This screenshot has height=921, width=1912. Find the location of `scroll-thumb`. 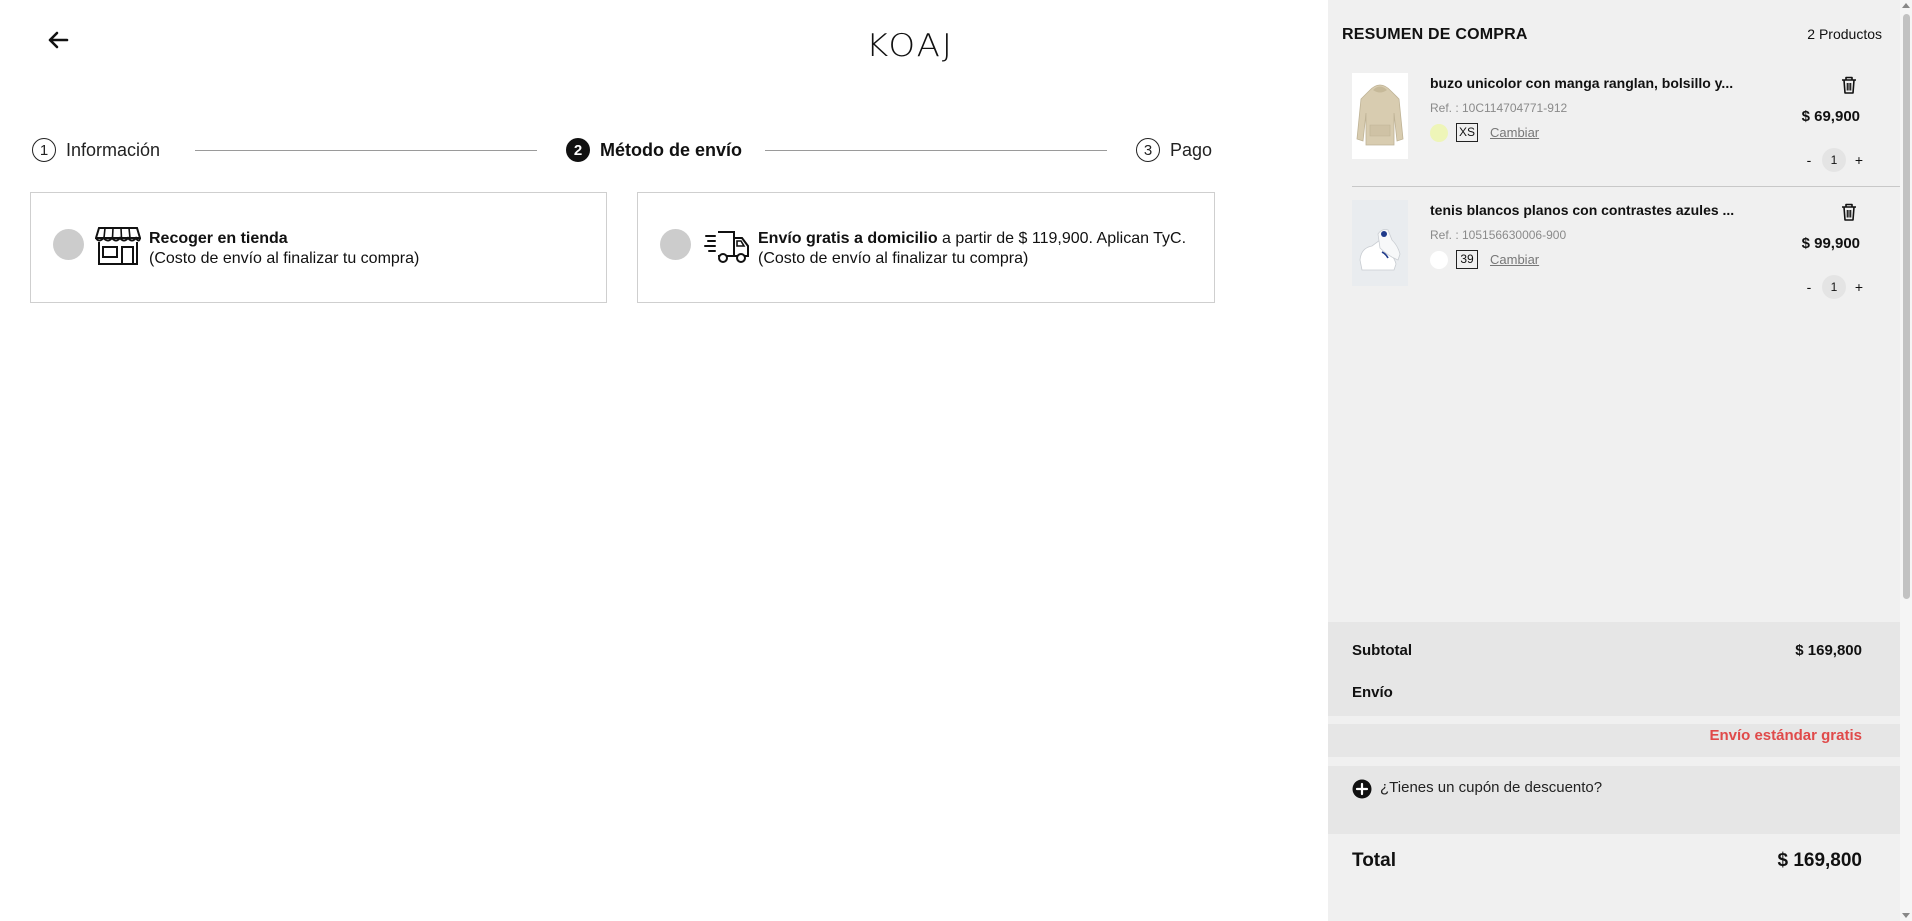

scroll-thumb is located at coordinates (1906, 306).